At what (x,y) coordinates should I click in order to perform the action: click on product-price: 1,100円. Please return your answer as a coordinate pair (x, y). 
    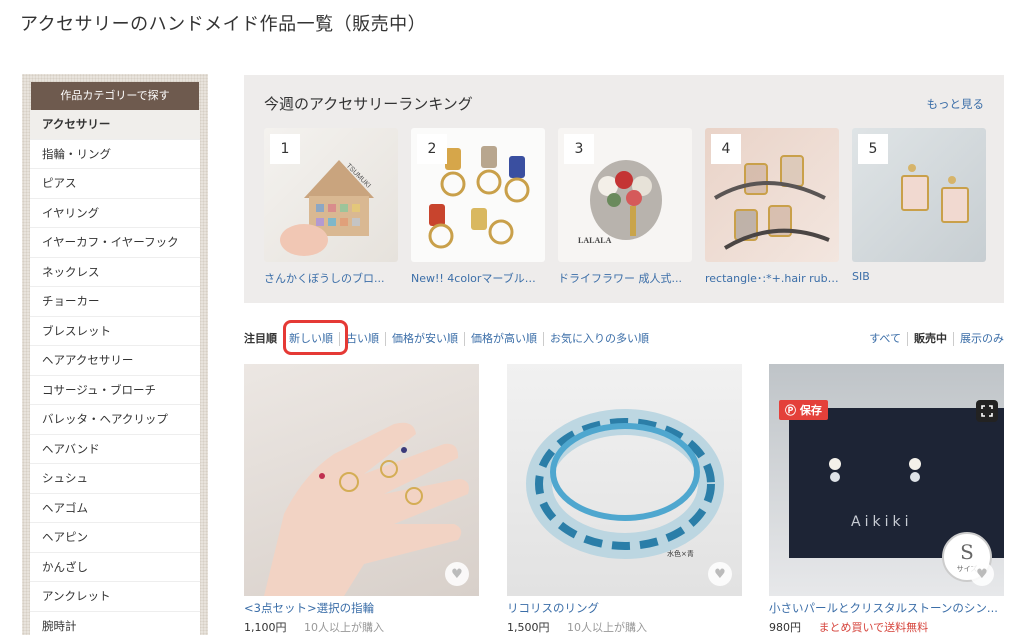
    Looking at the image, I should click on (265, 627).